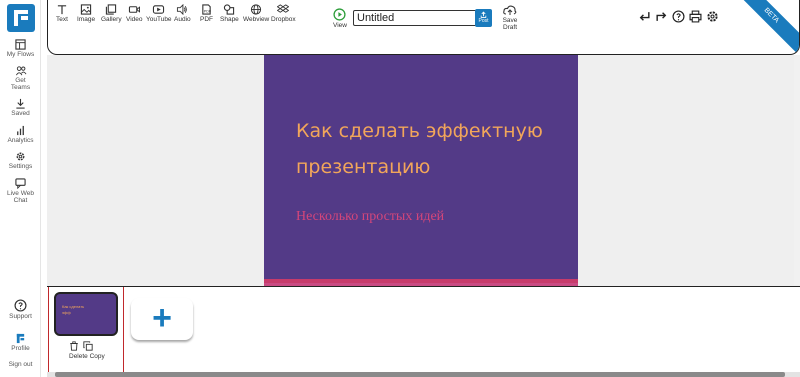  Describe the element at coordinates (111, 19) in the screenshot. I see `tool-label: Gallery` at that location.